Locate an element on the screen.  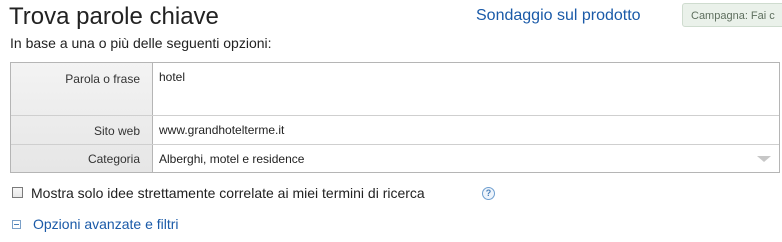
page-title: Trova parole chiave is located at coordinates (114, 16).